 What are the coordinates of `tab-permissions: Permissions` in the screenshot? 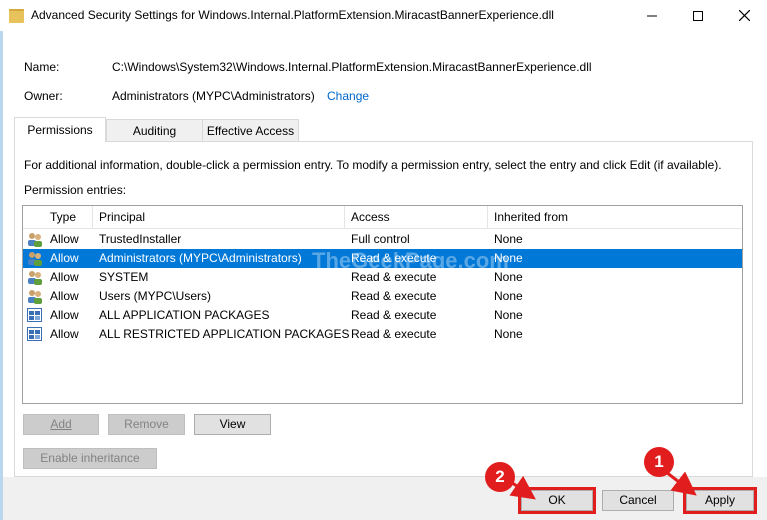 It's located at (60, 129).